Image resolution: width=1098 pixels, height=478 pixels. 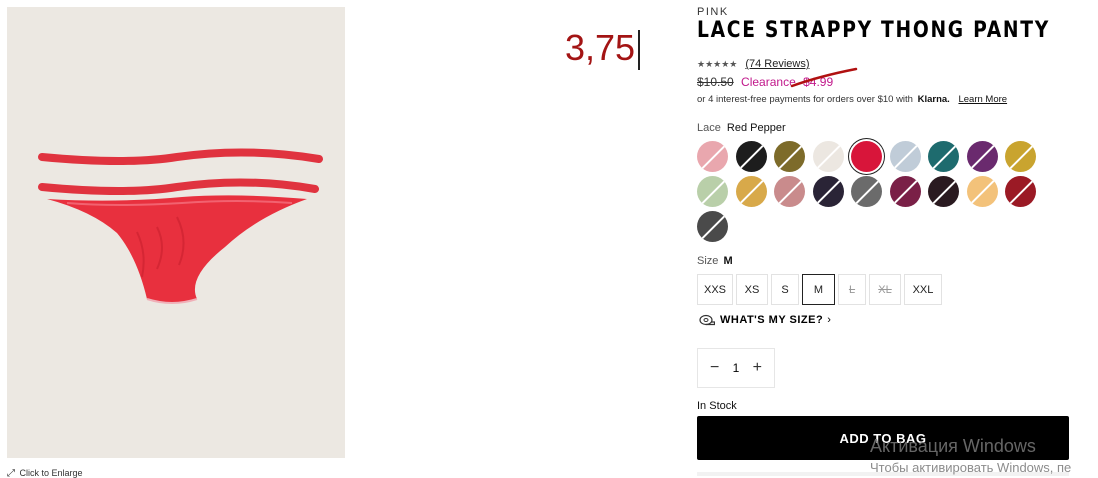 I want to click on text-cursor, so click(x=639, y=50).